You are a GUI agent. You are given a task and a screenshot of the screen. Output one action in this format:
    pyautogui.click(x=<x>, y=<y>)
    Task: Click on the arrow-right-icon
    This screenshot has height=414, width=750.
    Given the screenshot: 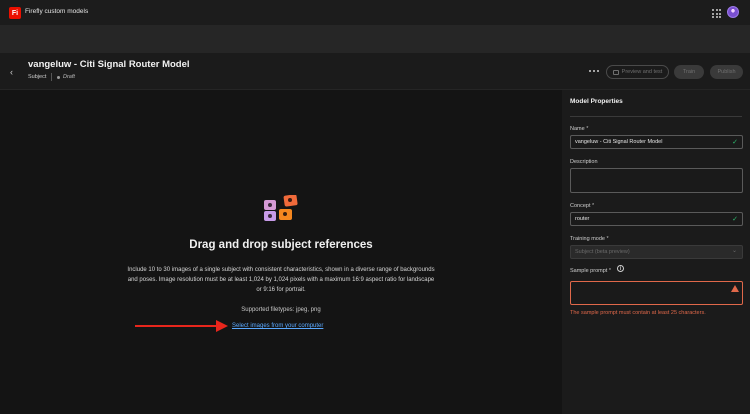 What is the action you would take?
    pyautogui.click(x=181, y=326)
    